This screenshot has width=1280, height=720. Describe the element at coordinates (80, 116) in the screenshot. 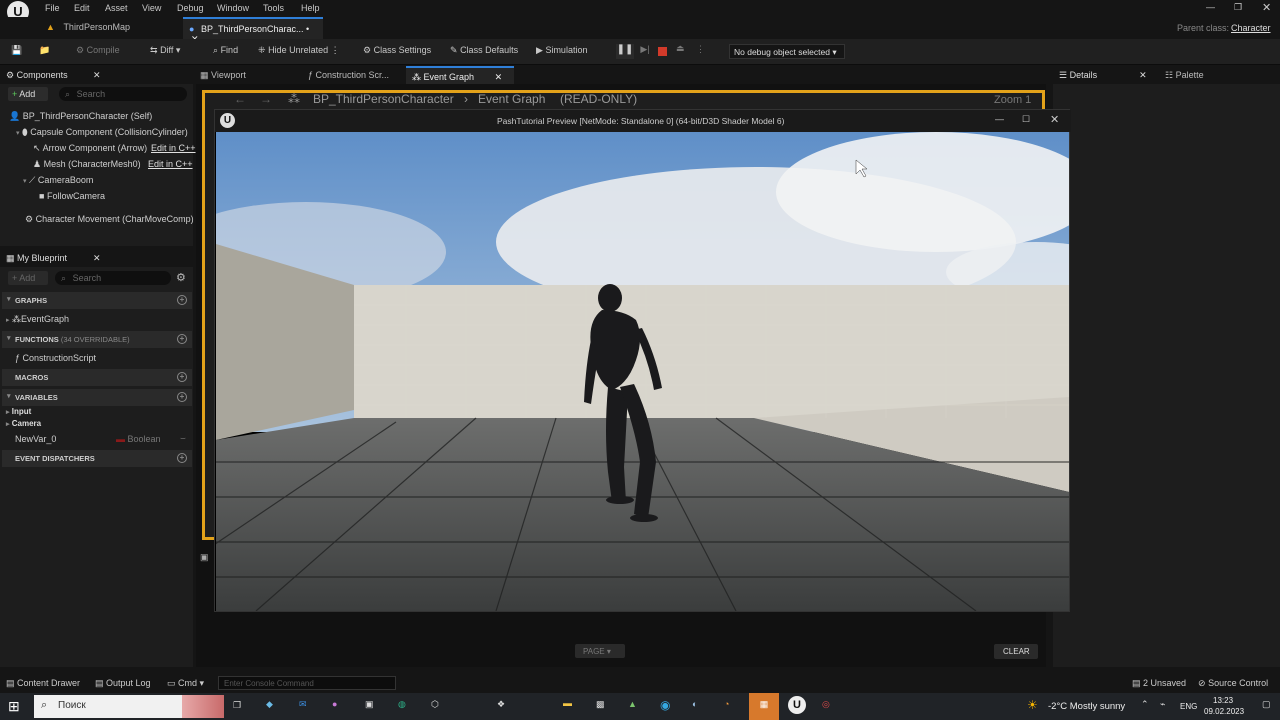

I see `component-self: 👤 BP_ThirdPersonCharacter (Self)` at that location.